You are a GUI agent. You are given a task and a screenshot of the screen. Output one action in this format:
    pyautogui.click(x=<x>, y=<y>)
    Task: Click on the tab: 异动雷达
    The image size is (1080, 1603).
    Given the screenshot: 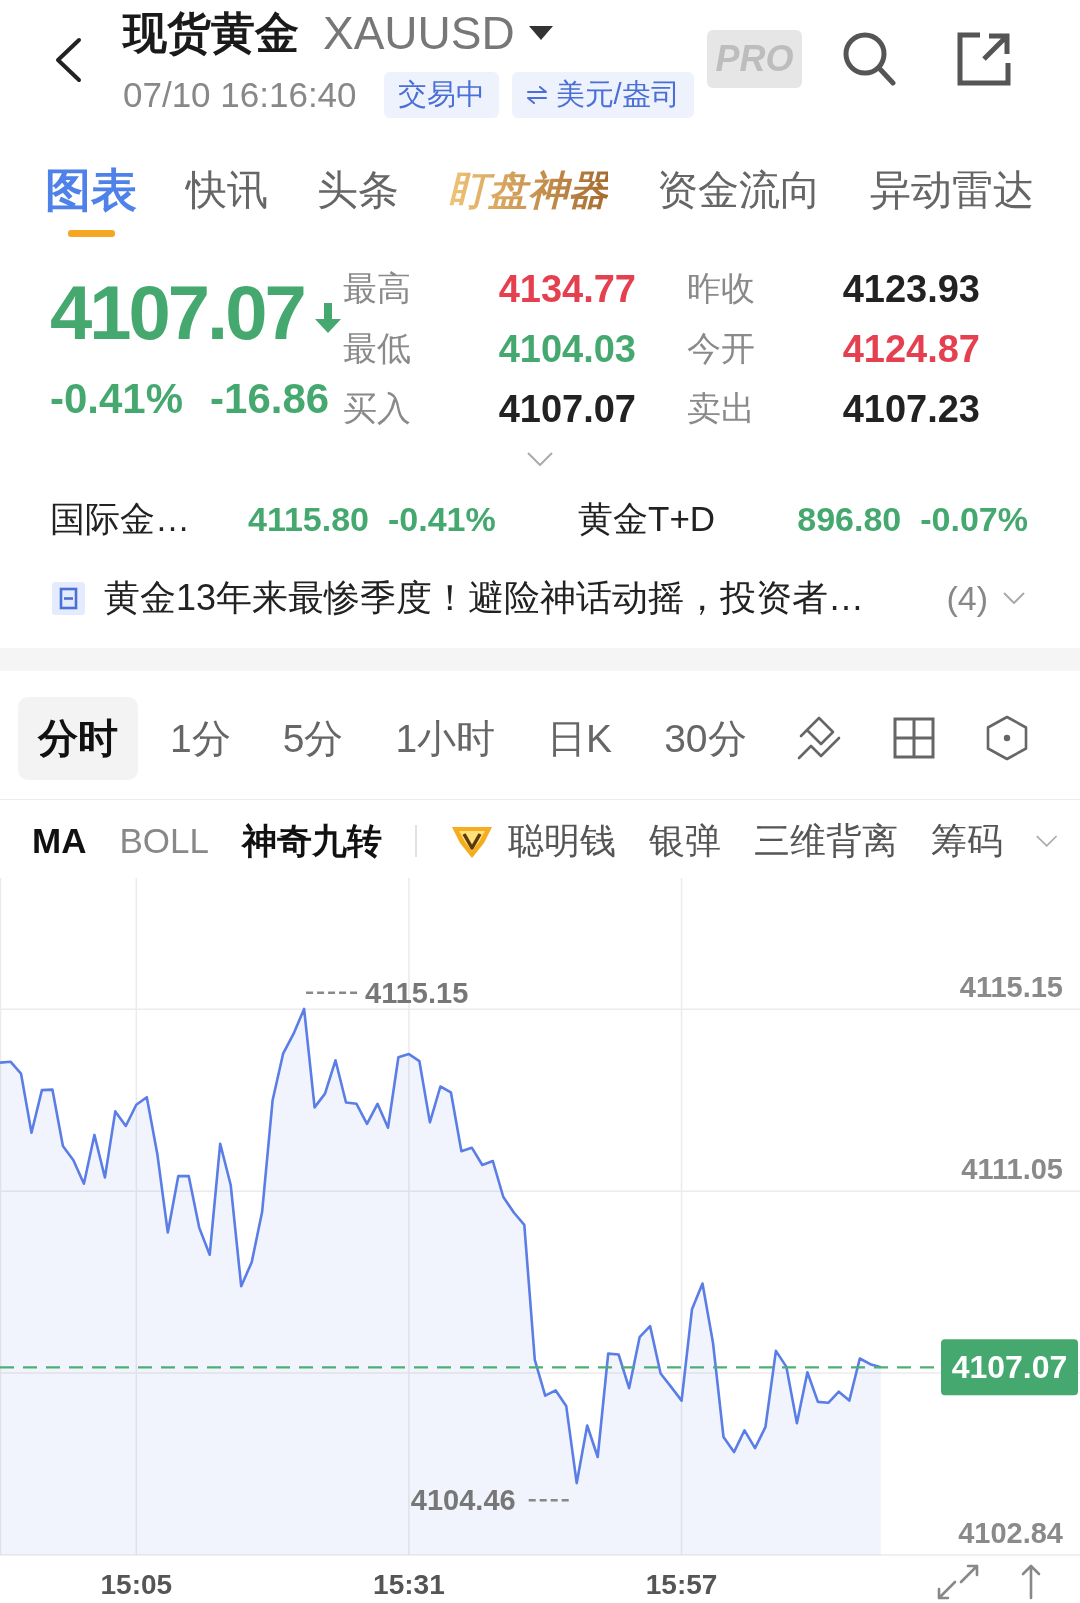 What is the action you would take?
    pyautogui.click(x=952, y=172)
    